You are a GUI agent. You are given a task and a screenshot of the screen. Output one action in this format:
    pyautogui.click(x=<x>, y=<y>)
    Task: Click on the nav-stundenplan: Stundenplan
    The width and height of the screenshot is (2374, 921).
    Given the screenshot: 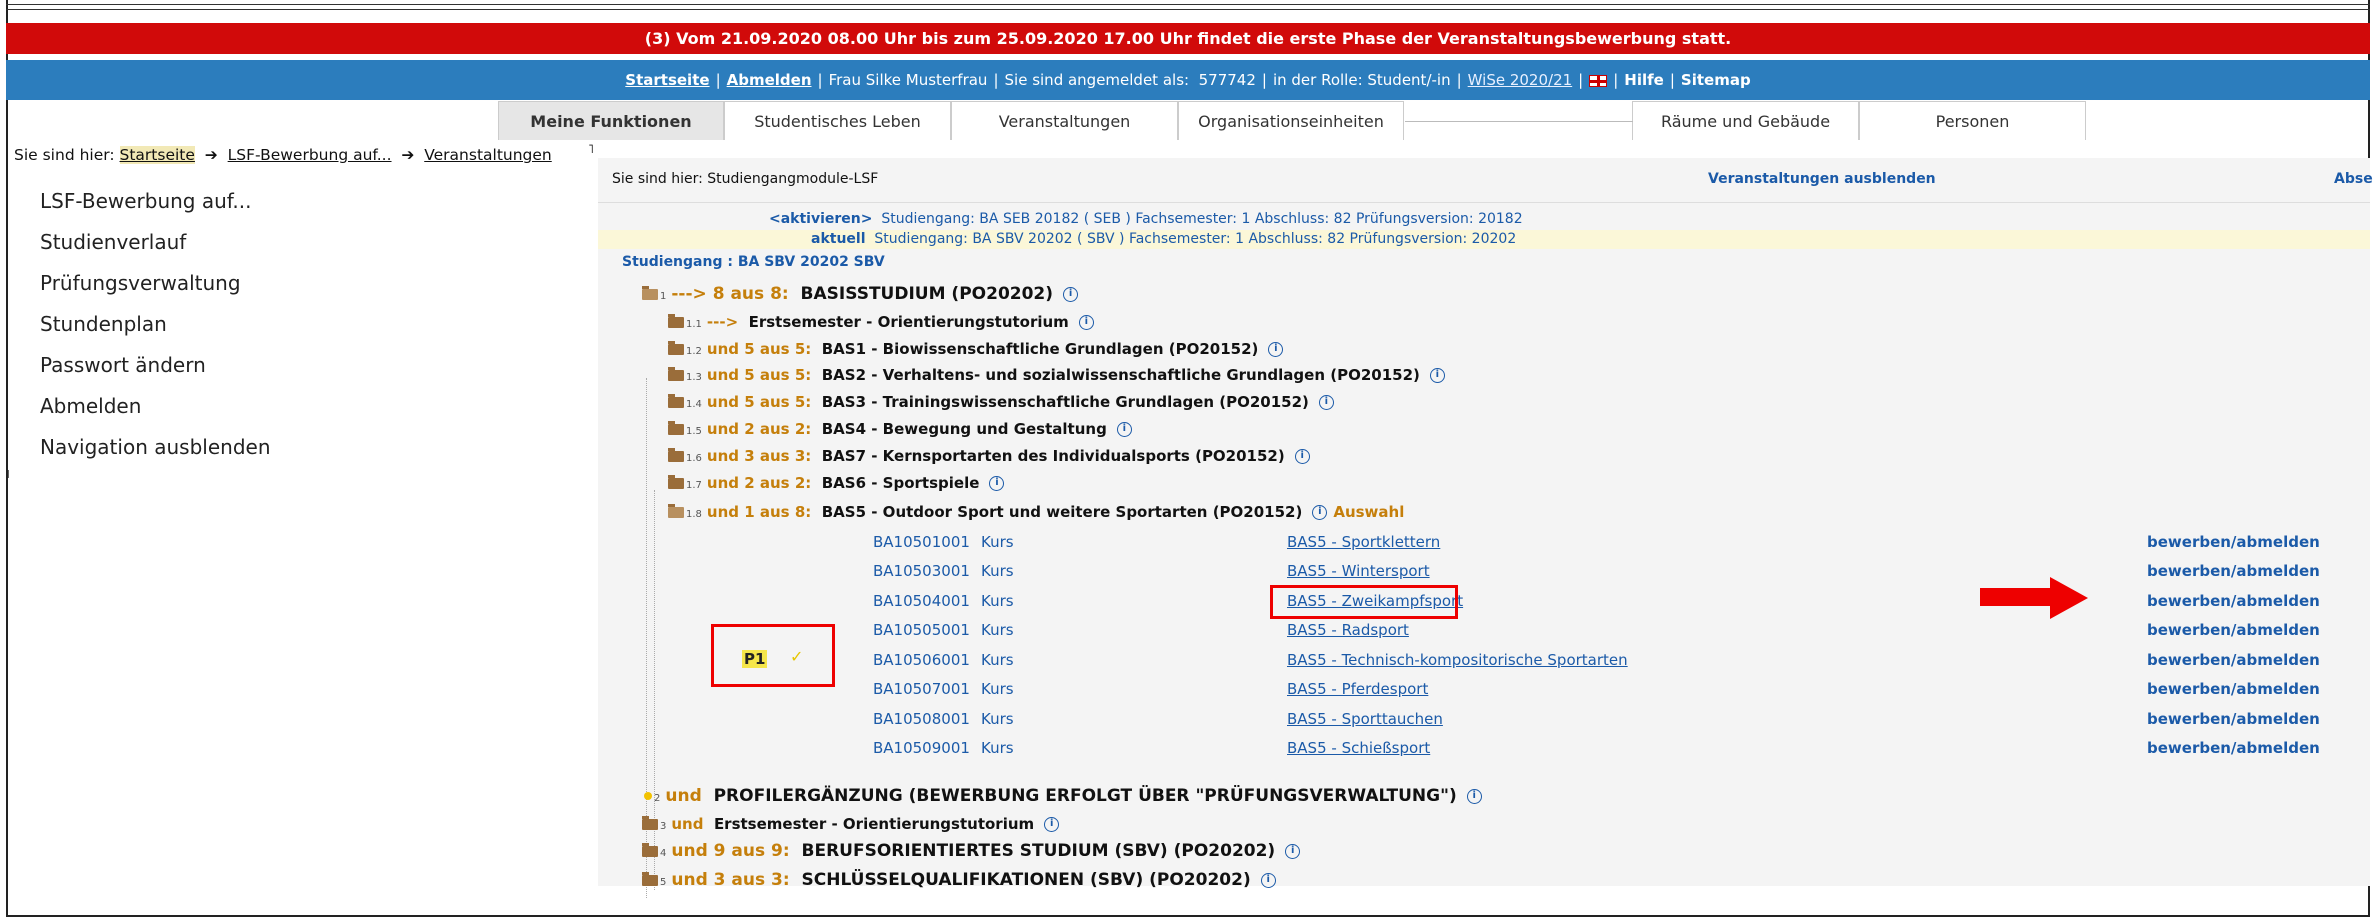 What is the action you would take?
    pyautogui.click(x=155, y=329)
    